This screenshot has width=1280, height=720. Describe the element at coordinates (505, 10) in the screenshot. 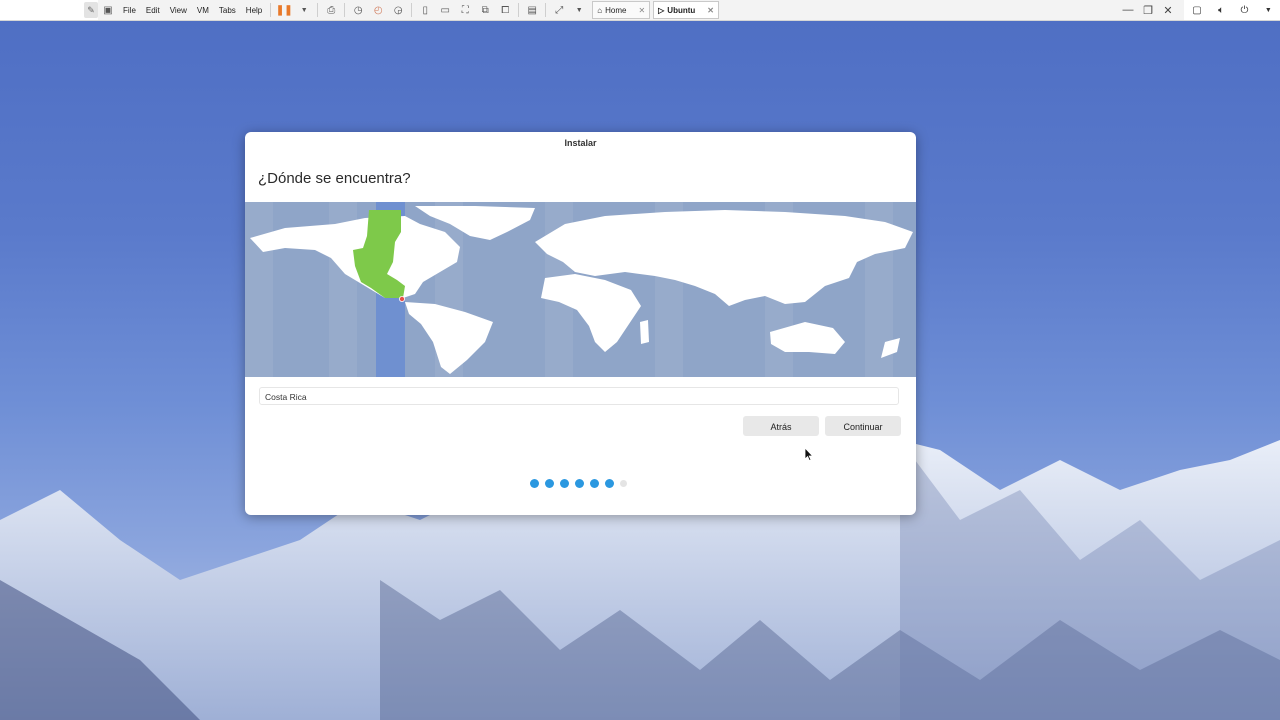

I see `console-view-icon: ⧠` at that location.